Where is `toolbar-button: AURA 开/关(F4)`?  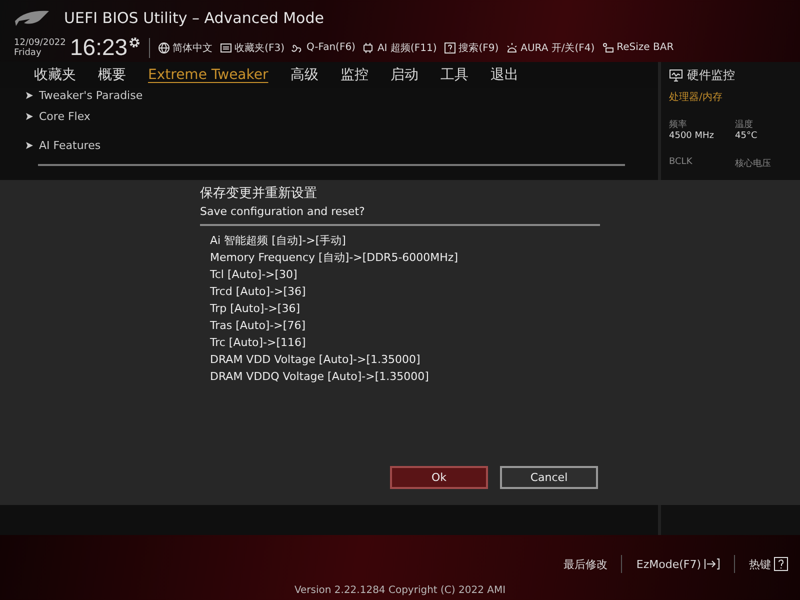 toolbar-button: AURA 开/关(F4) is located at coordinates (550, 47).